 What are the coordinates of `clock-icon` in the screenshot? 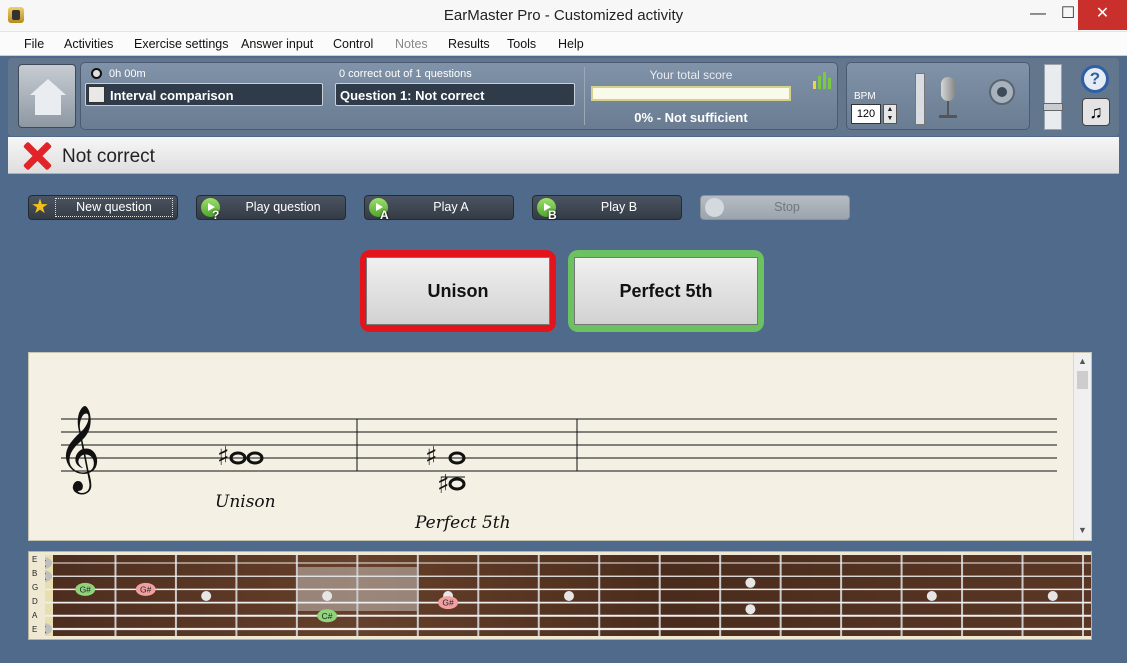 It's located at (96, 73).